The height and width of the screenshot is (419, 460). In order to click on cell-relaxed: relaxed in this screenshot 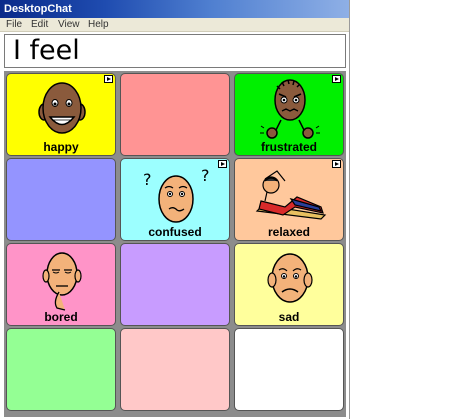, I will do `click(289, 199)`.